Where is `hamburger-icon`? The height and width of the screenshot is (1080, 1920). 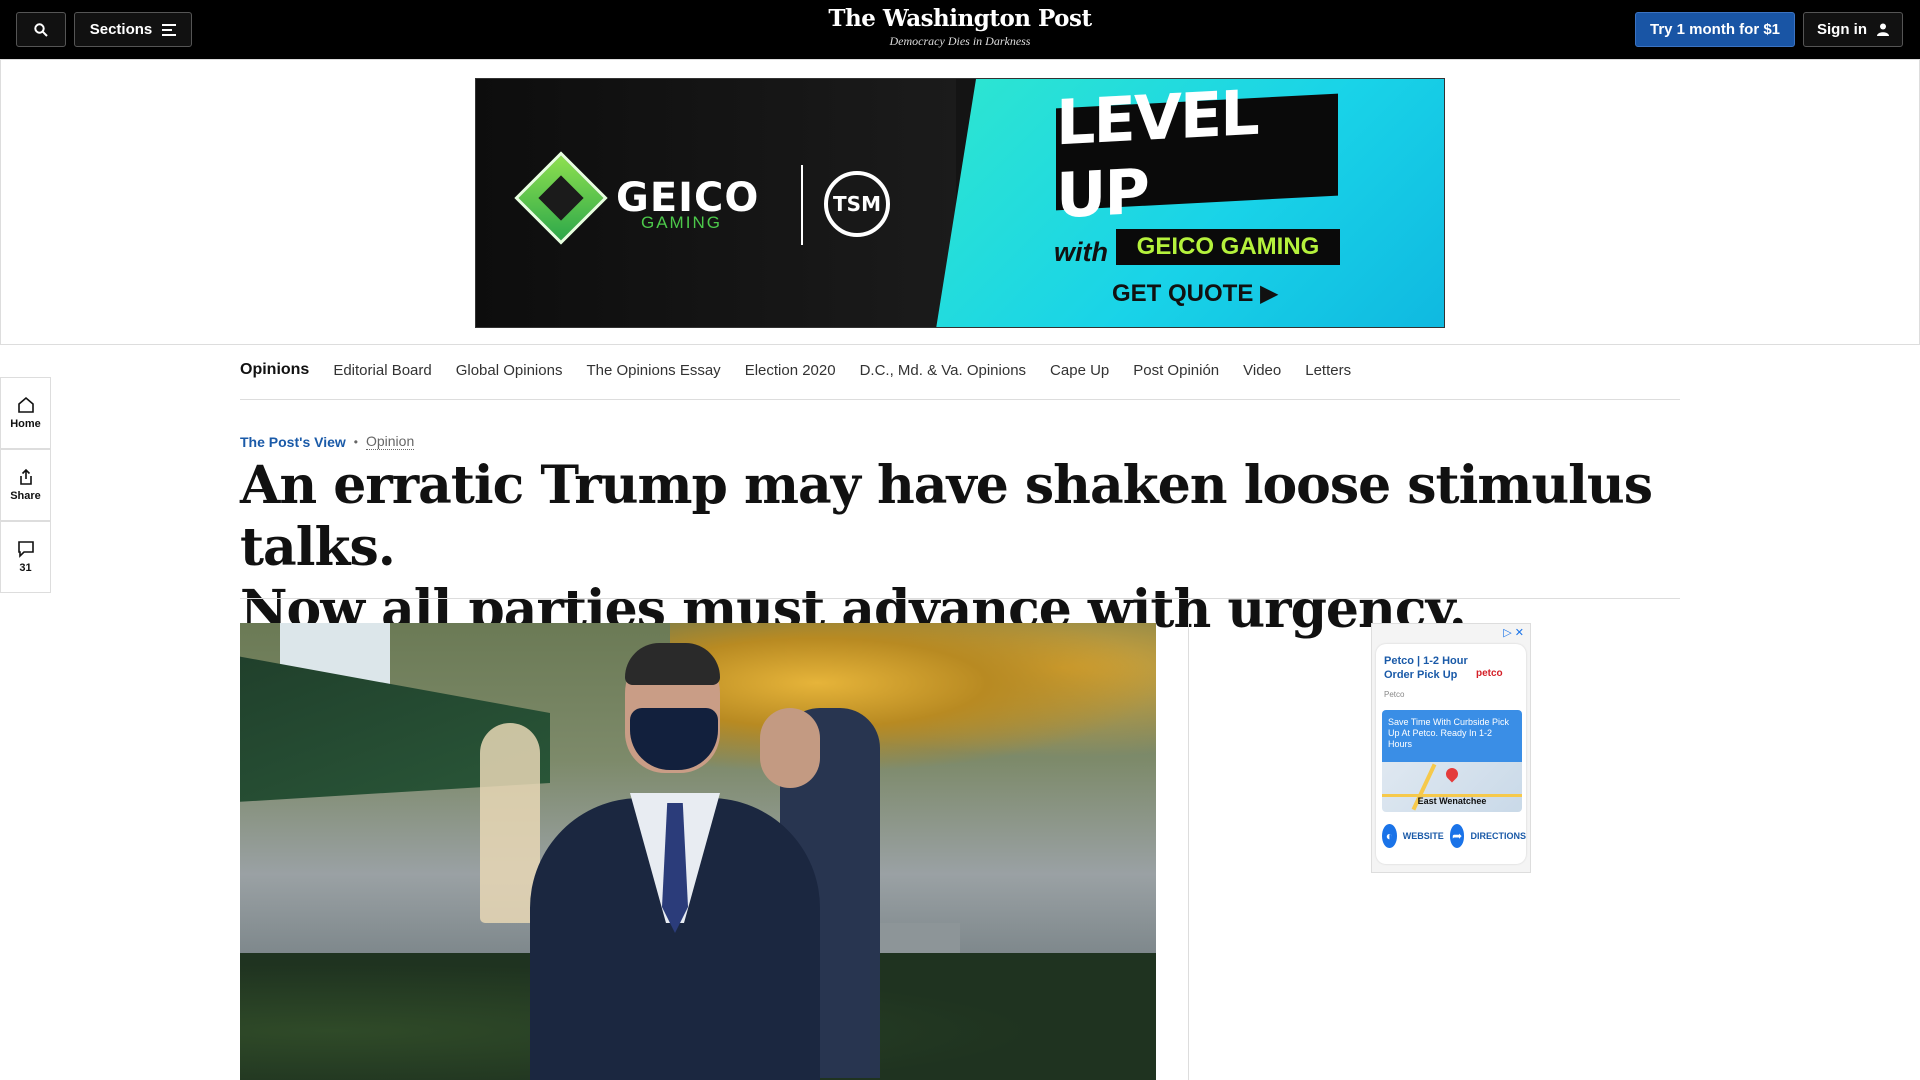
hamburger-icon is located at coordinates (169, 29).